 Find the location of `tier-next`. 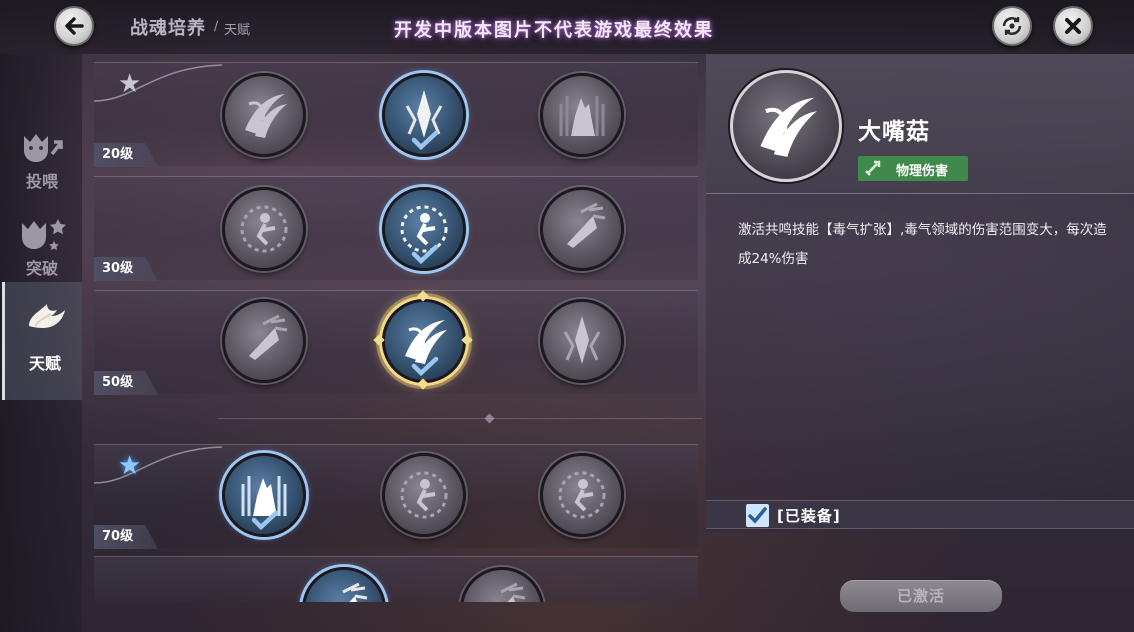

tier-next is located at coordinates (396, 579).